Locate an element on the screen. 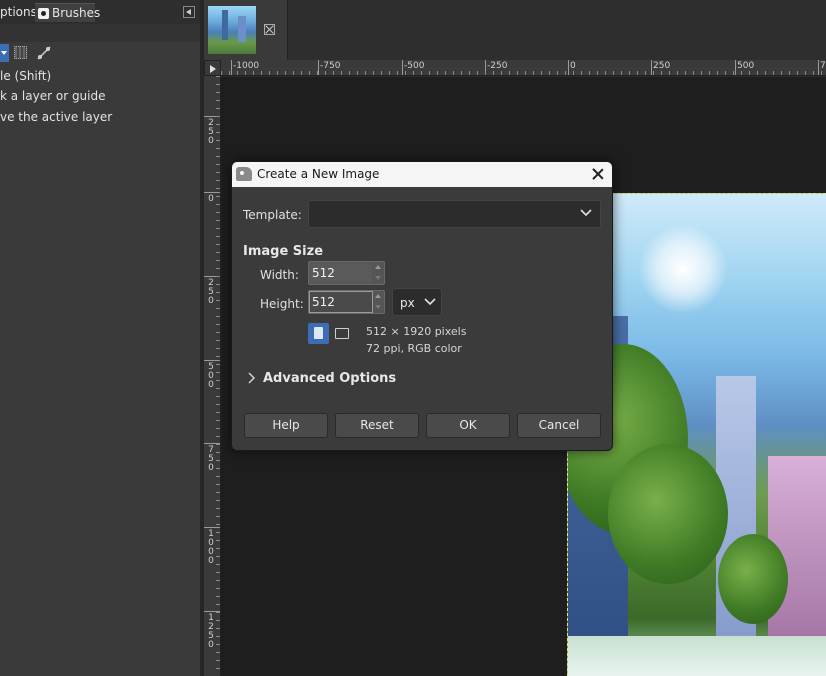 The width and height of the screenshot is (826, 676). unit-dropdown: px is located at coordinates (417, 302).